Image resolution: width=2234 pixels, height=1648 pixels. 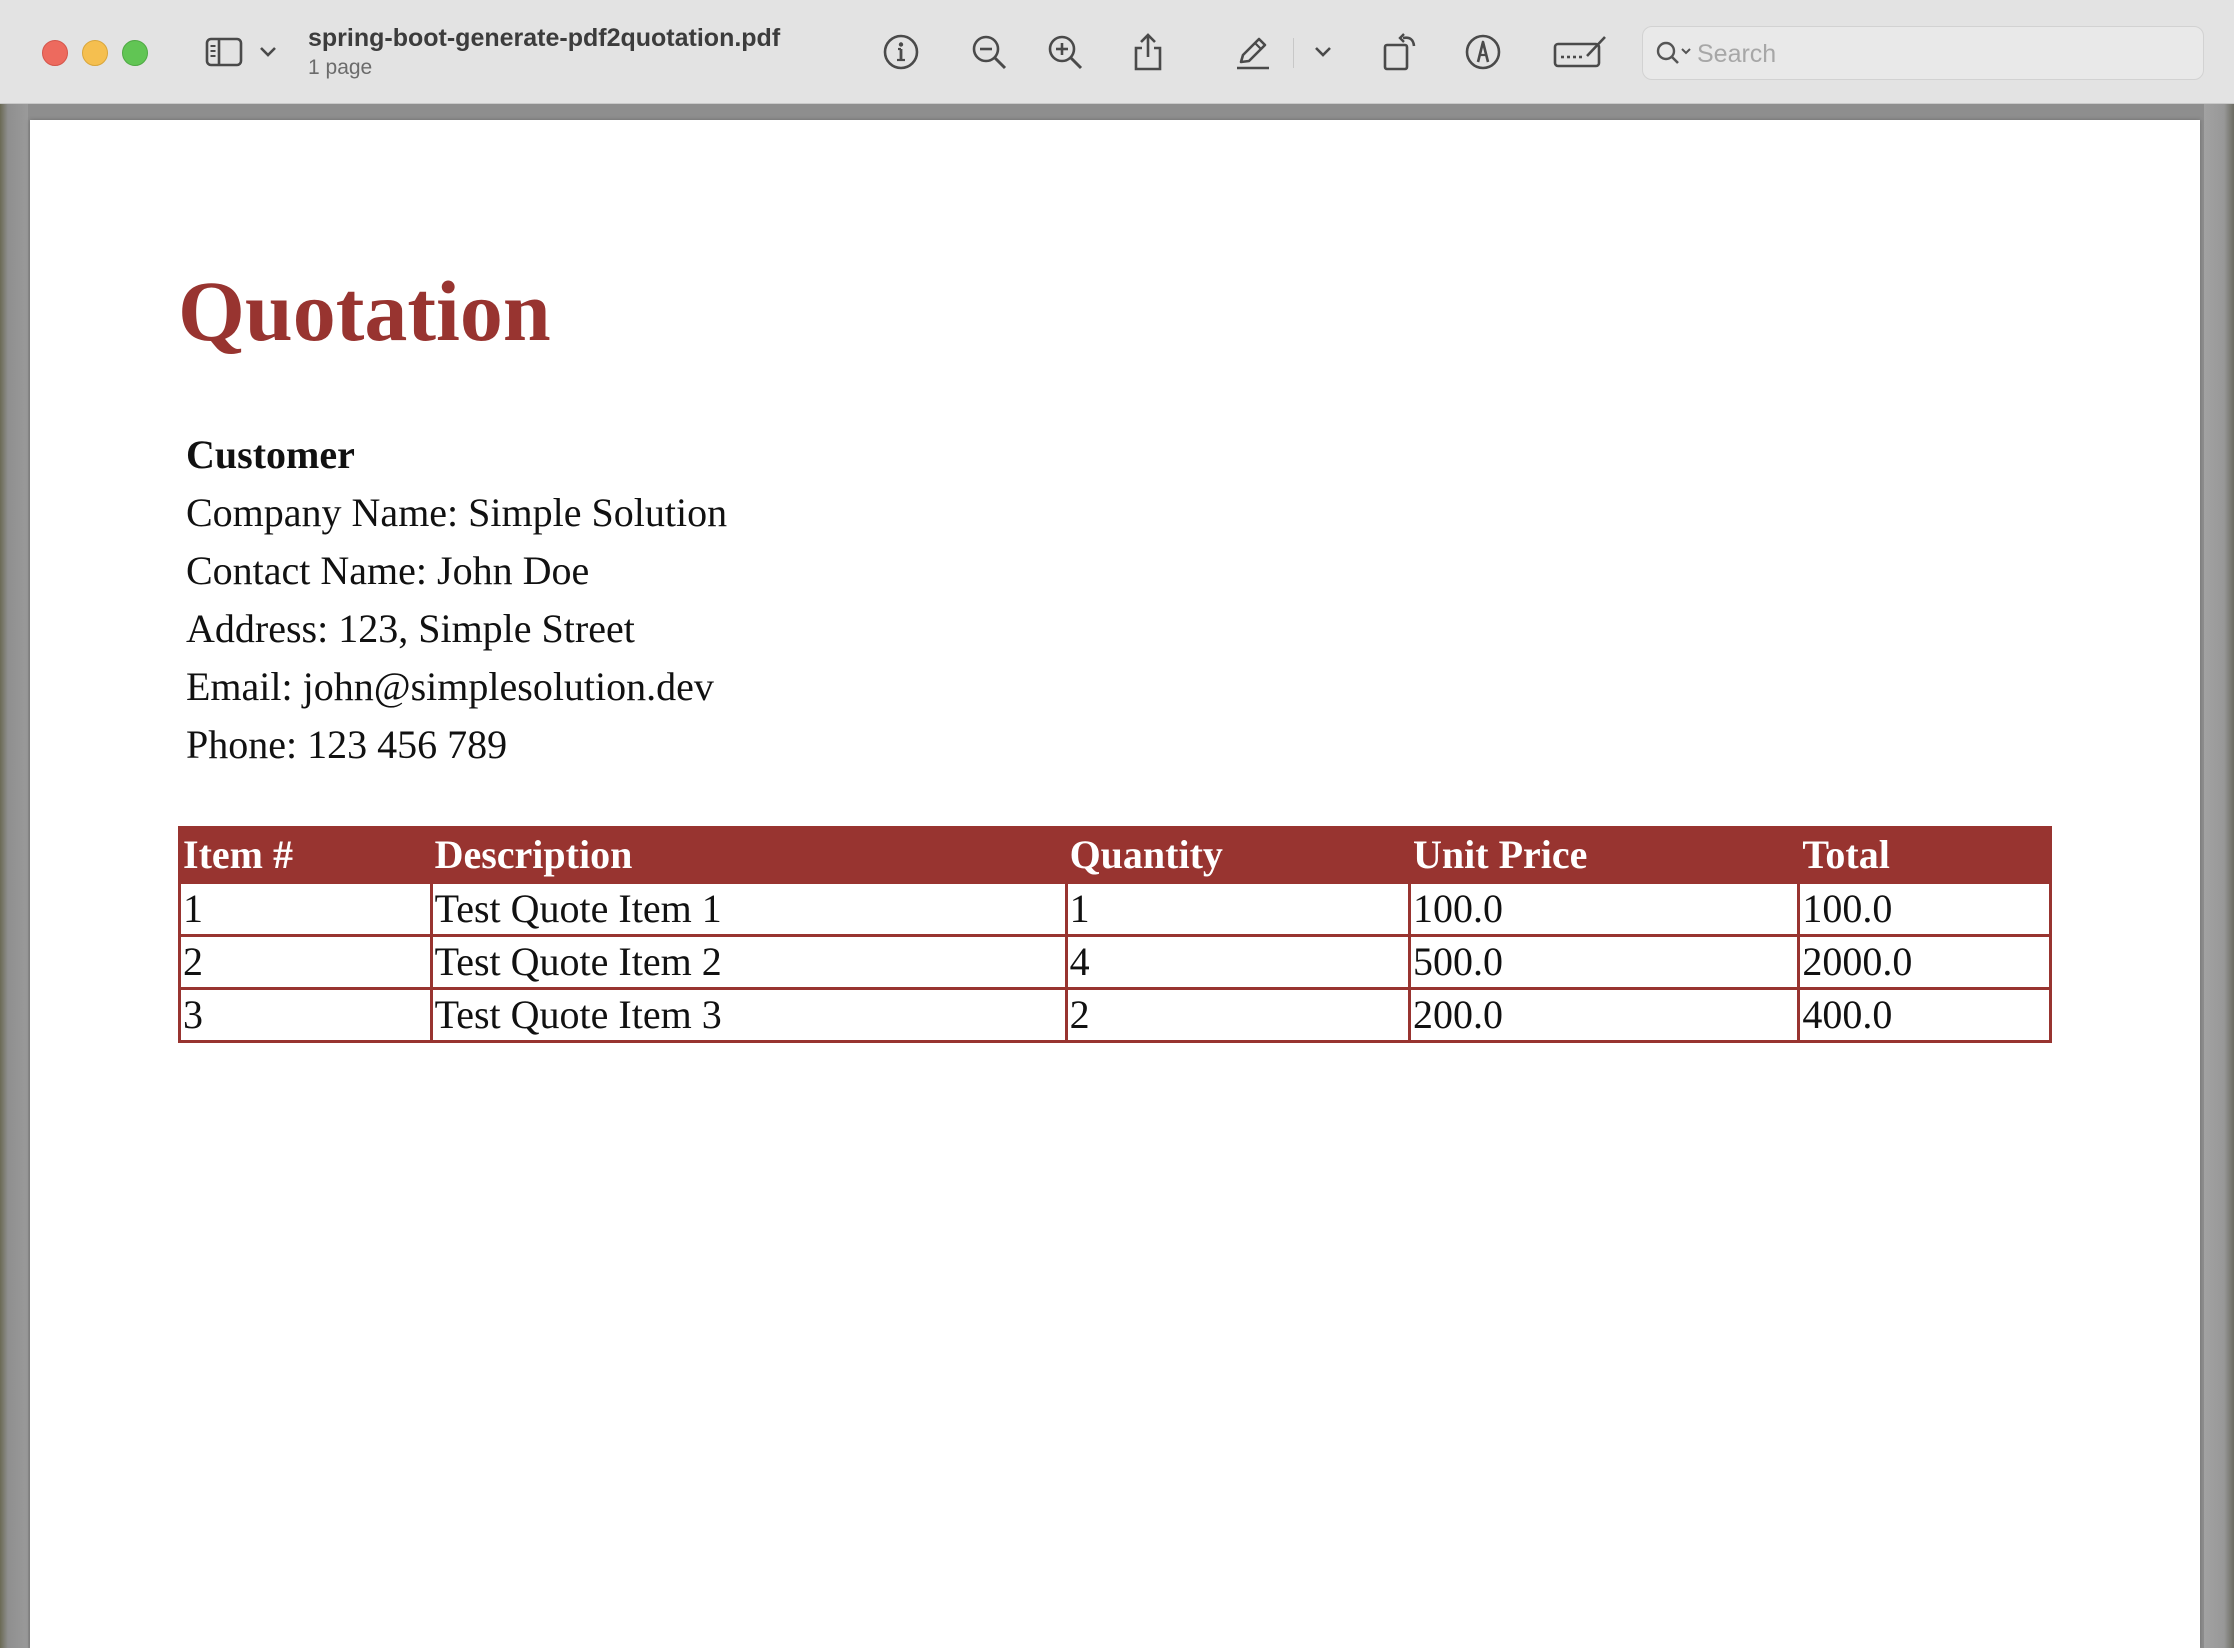 What do you see at coordinates (95, 53) in the screenshot?
I see `minimize-window-button` at bounding box center [95, 53].